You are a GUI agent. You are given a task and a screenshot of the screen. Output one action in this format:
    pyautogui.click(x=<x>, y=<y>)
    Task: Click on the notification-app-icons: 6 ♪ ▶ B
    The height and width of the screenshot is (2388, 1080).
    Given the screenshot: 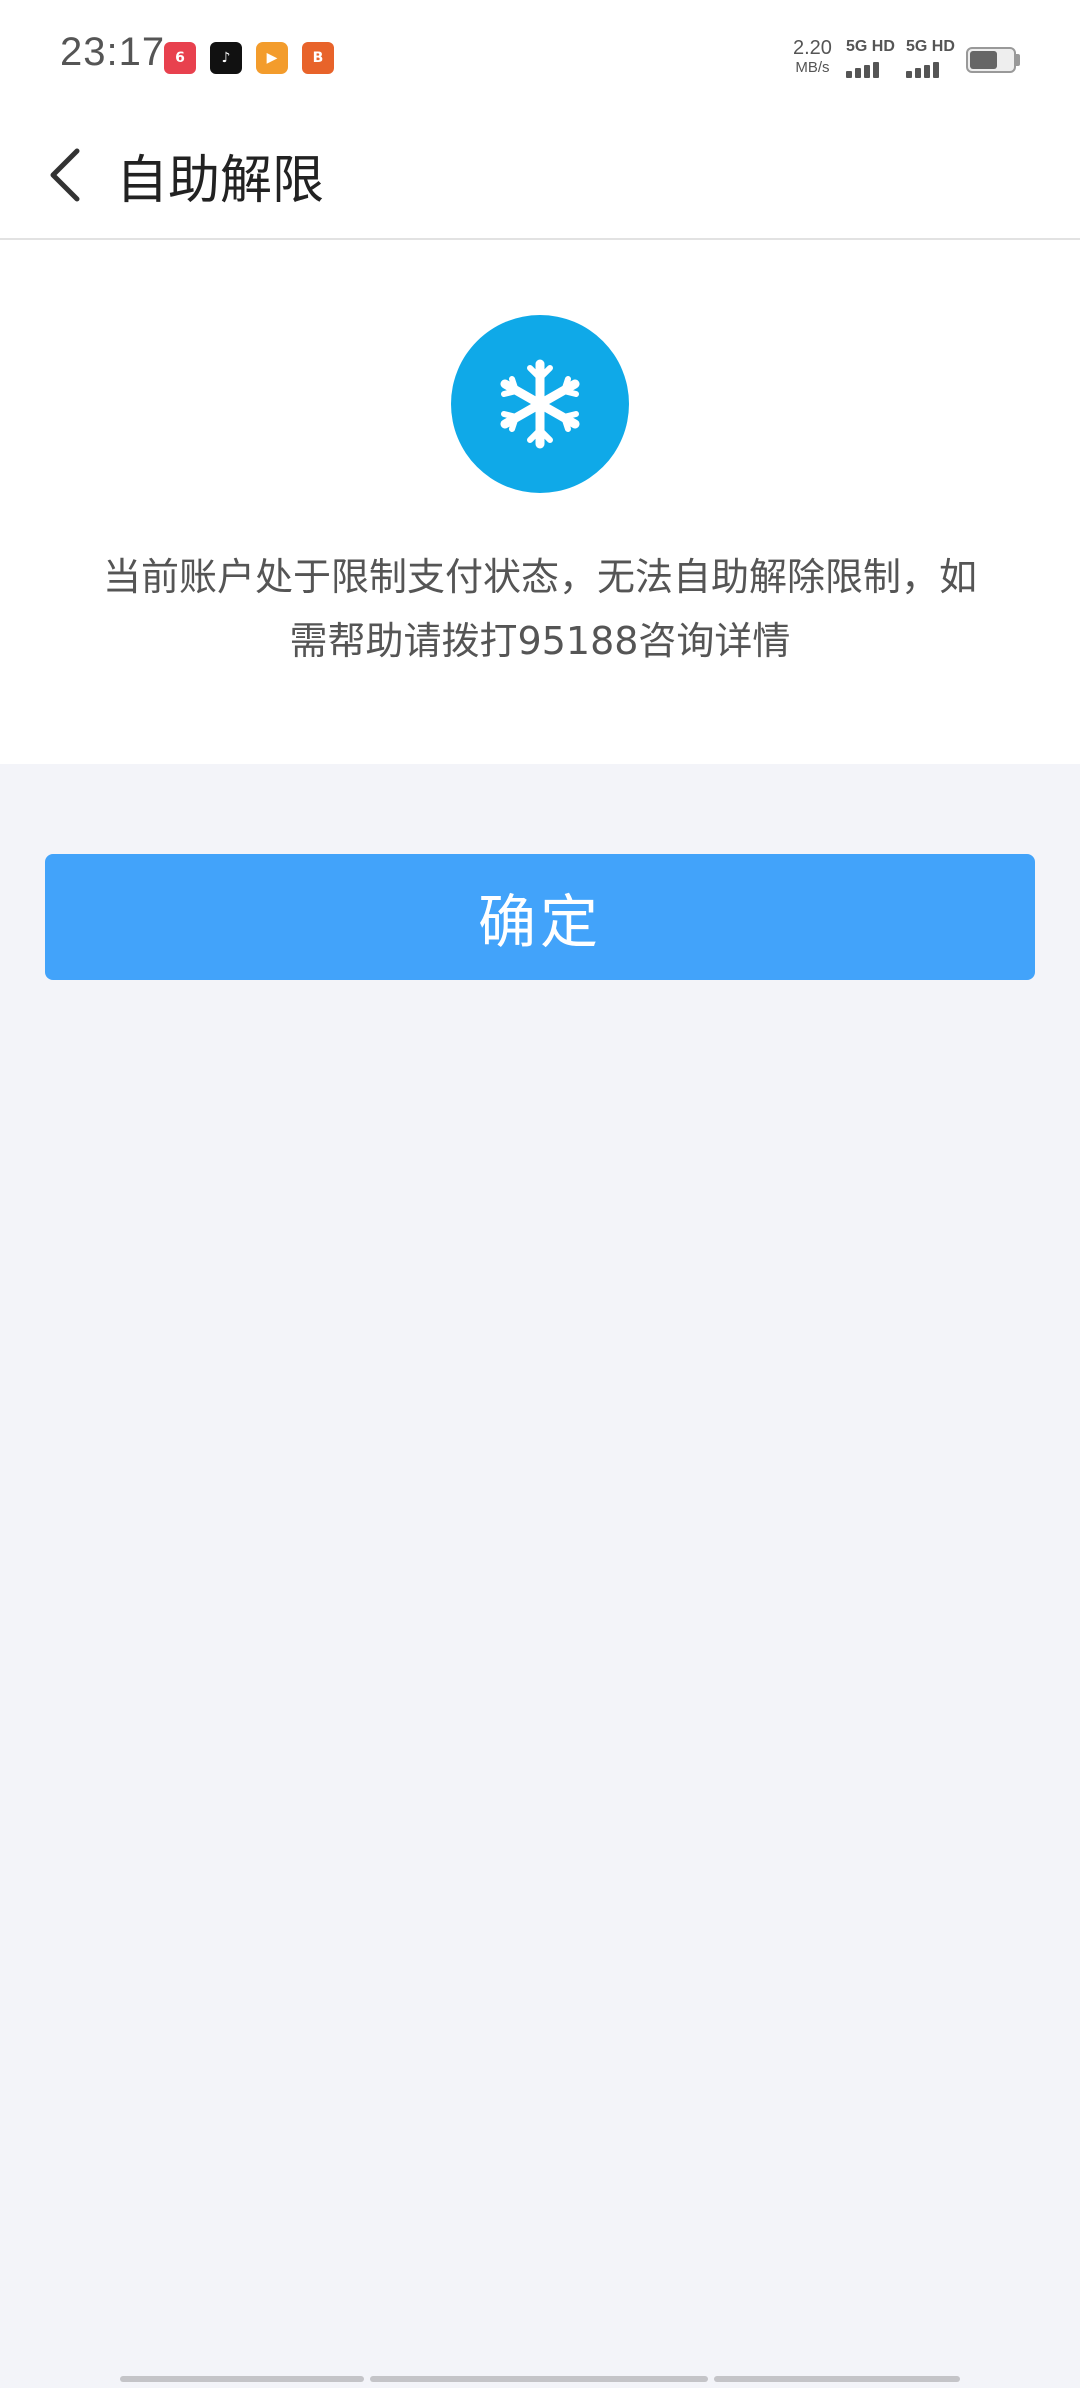 What is the action you would take?
    pyautogui.click(x=249, y=58)
    